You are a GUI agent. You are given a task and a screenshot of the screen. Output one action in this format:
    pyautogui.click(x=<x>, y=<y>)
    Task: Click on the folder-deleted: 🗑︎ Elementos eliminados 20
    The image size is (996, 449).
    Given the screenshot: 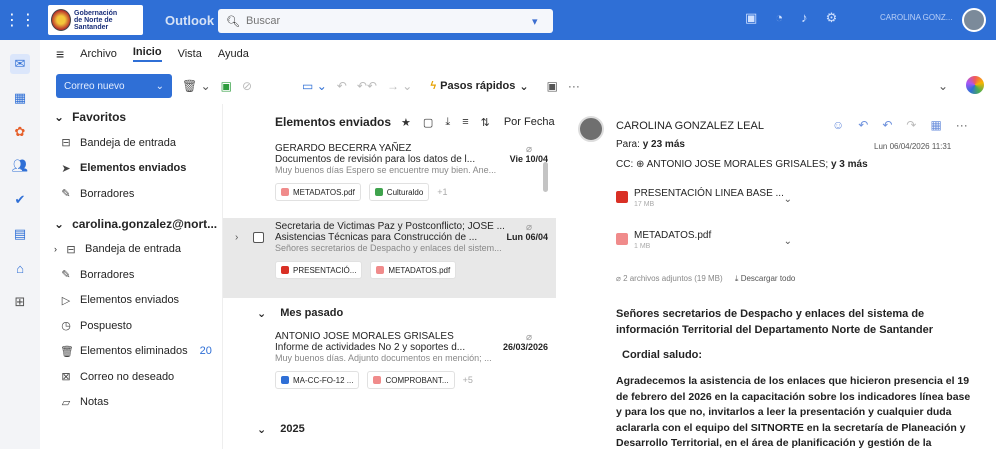 What is the action you would take?
    pyautogui.click(x=131, y=352)
    